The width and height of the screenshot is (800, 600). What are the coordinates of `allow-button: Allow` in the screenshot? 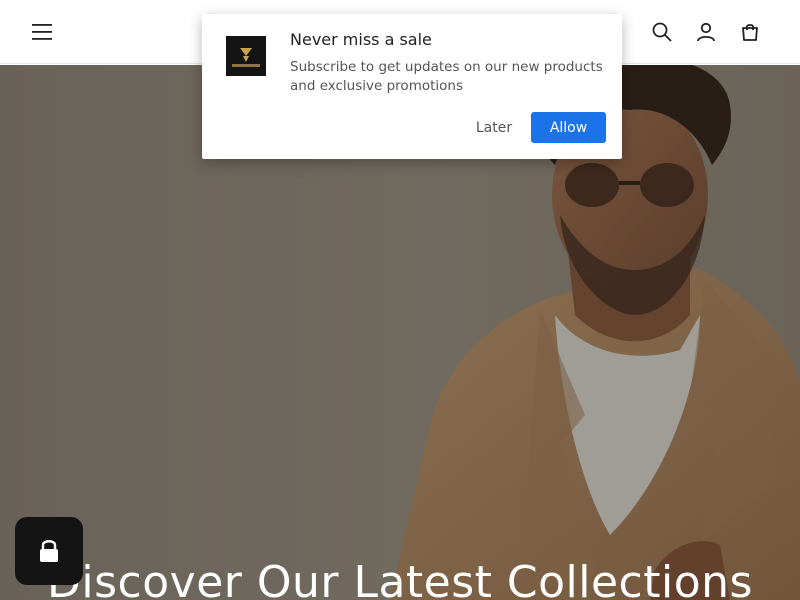 It's located at (568, 127).